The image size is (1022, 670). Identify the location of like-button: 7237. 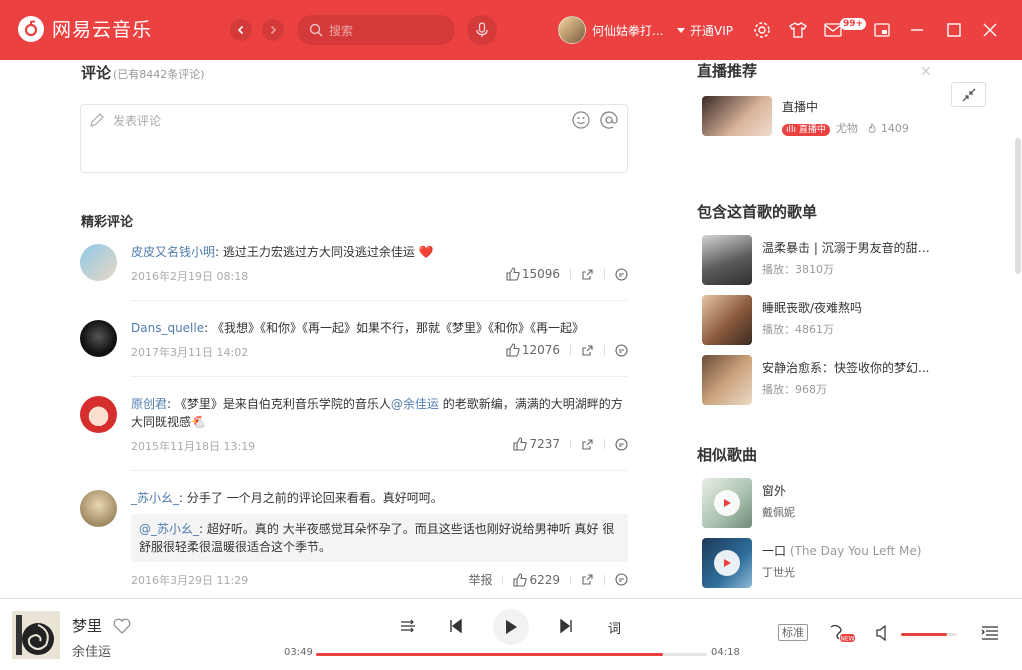
(536, 444).